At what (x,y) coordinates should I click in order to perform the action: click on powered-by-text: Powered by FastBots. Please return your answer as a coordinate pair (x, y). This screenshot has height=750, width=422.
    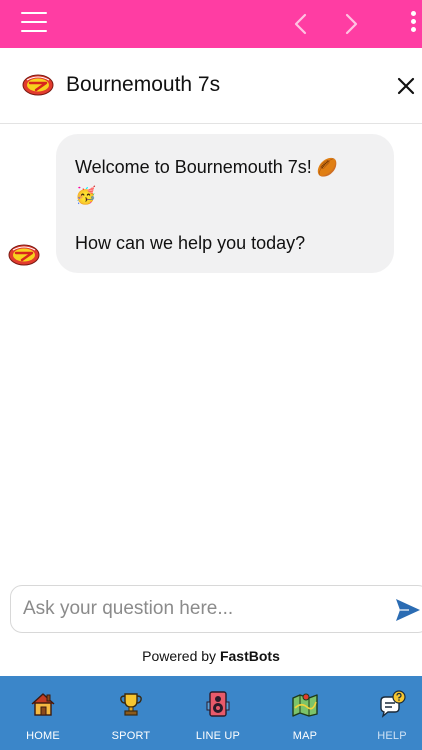
    Looking at the image, I should click on (211, 656).